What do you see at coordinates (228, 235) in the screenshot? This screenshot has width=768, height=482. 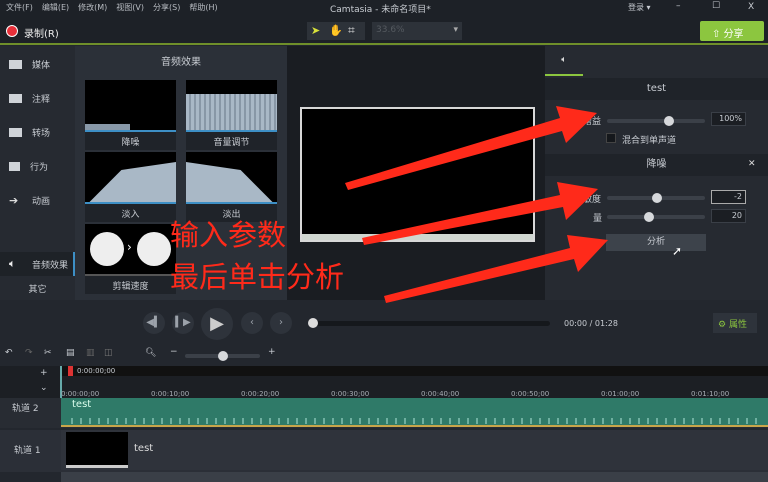 I see `annotation-line-1: 输入参数` at bounding box center [228, 235].